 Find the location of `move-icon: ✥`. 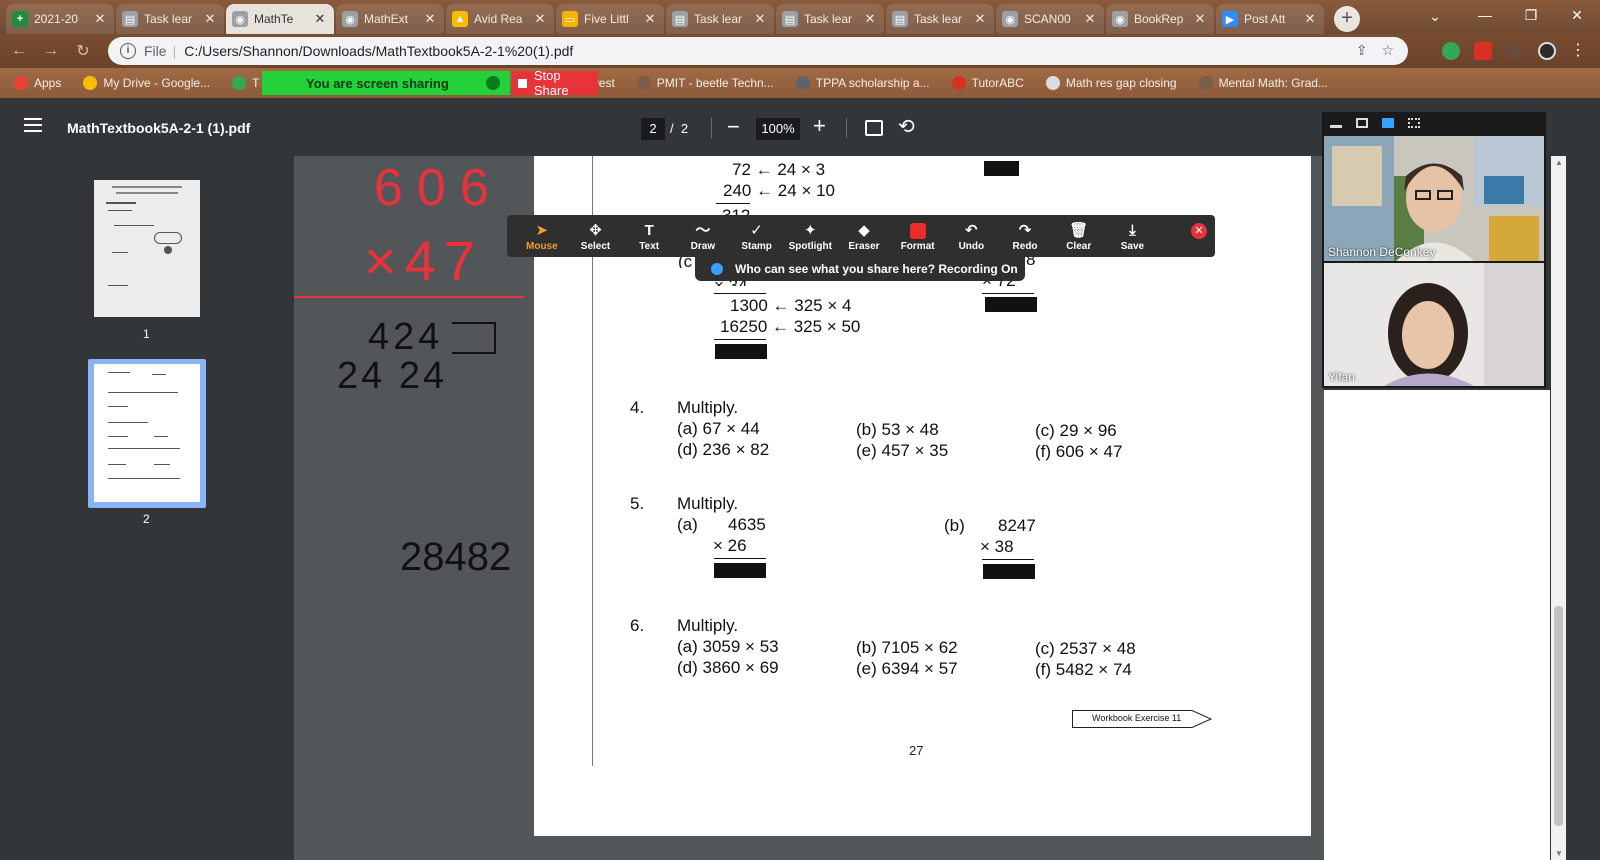

move-icon: ✥ is located at coordinates (595, 230).